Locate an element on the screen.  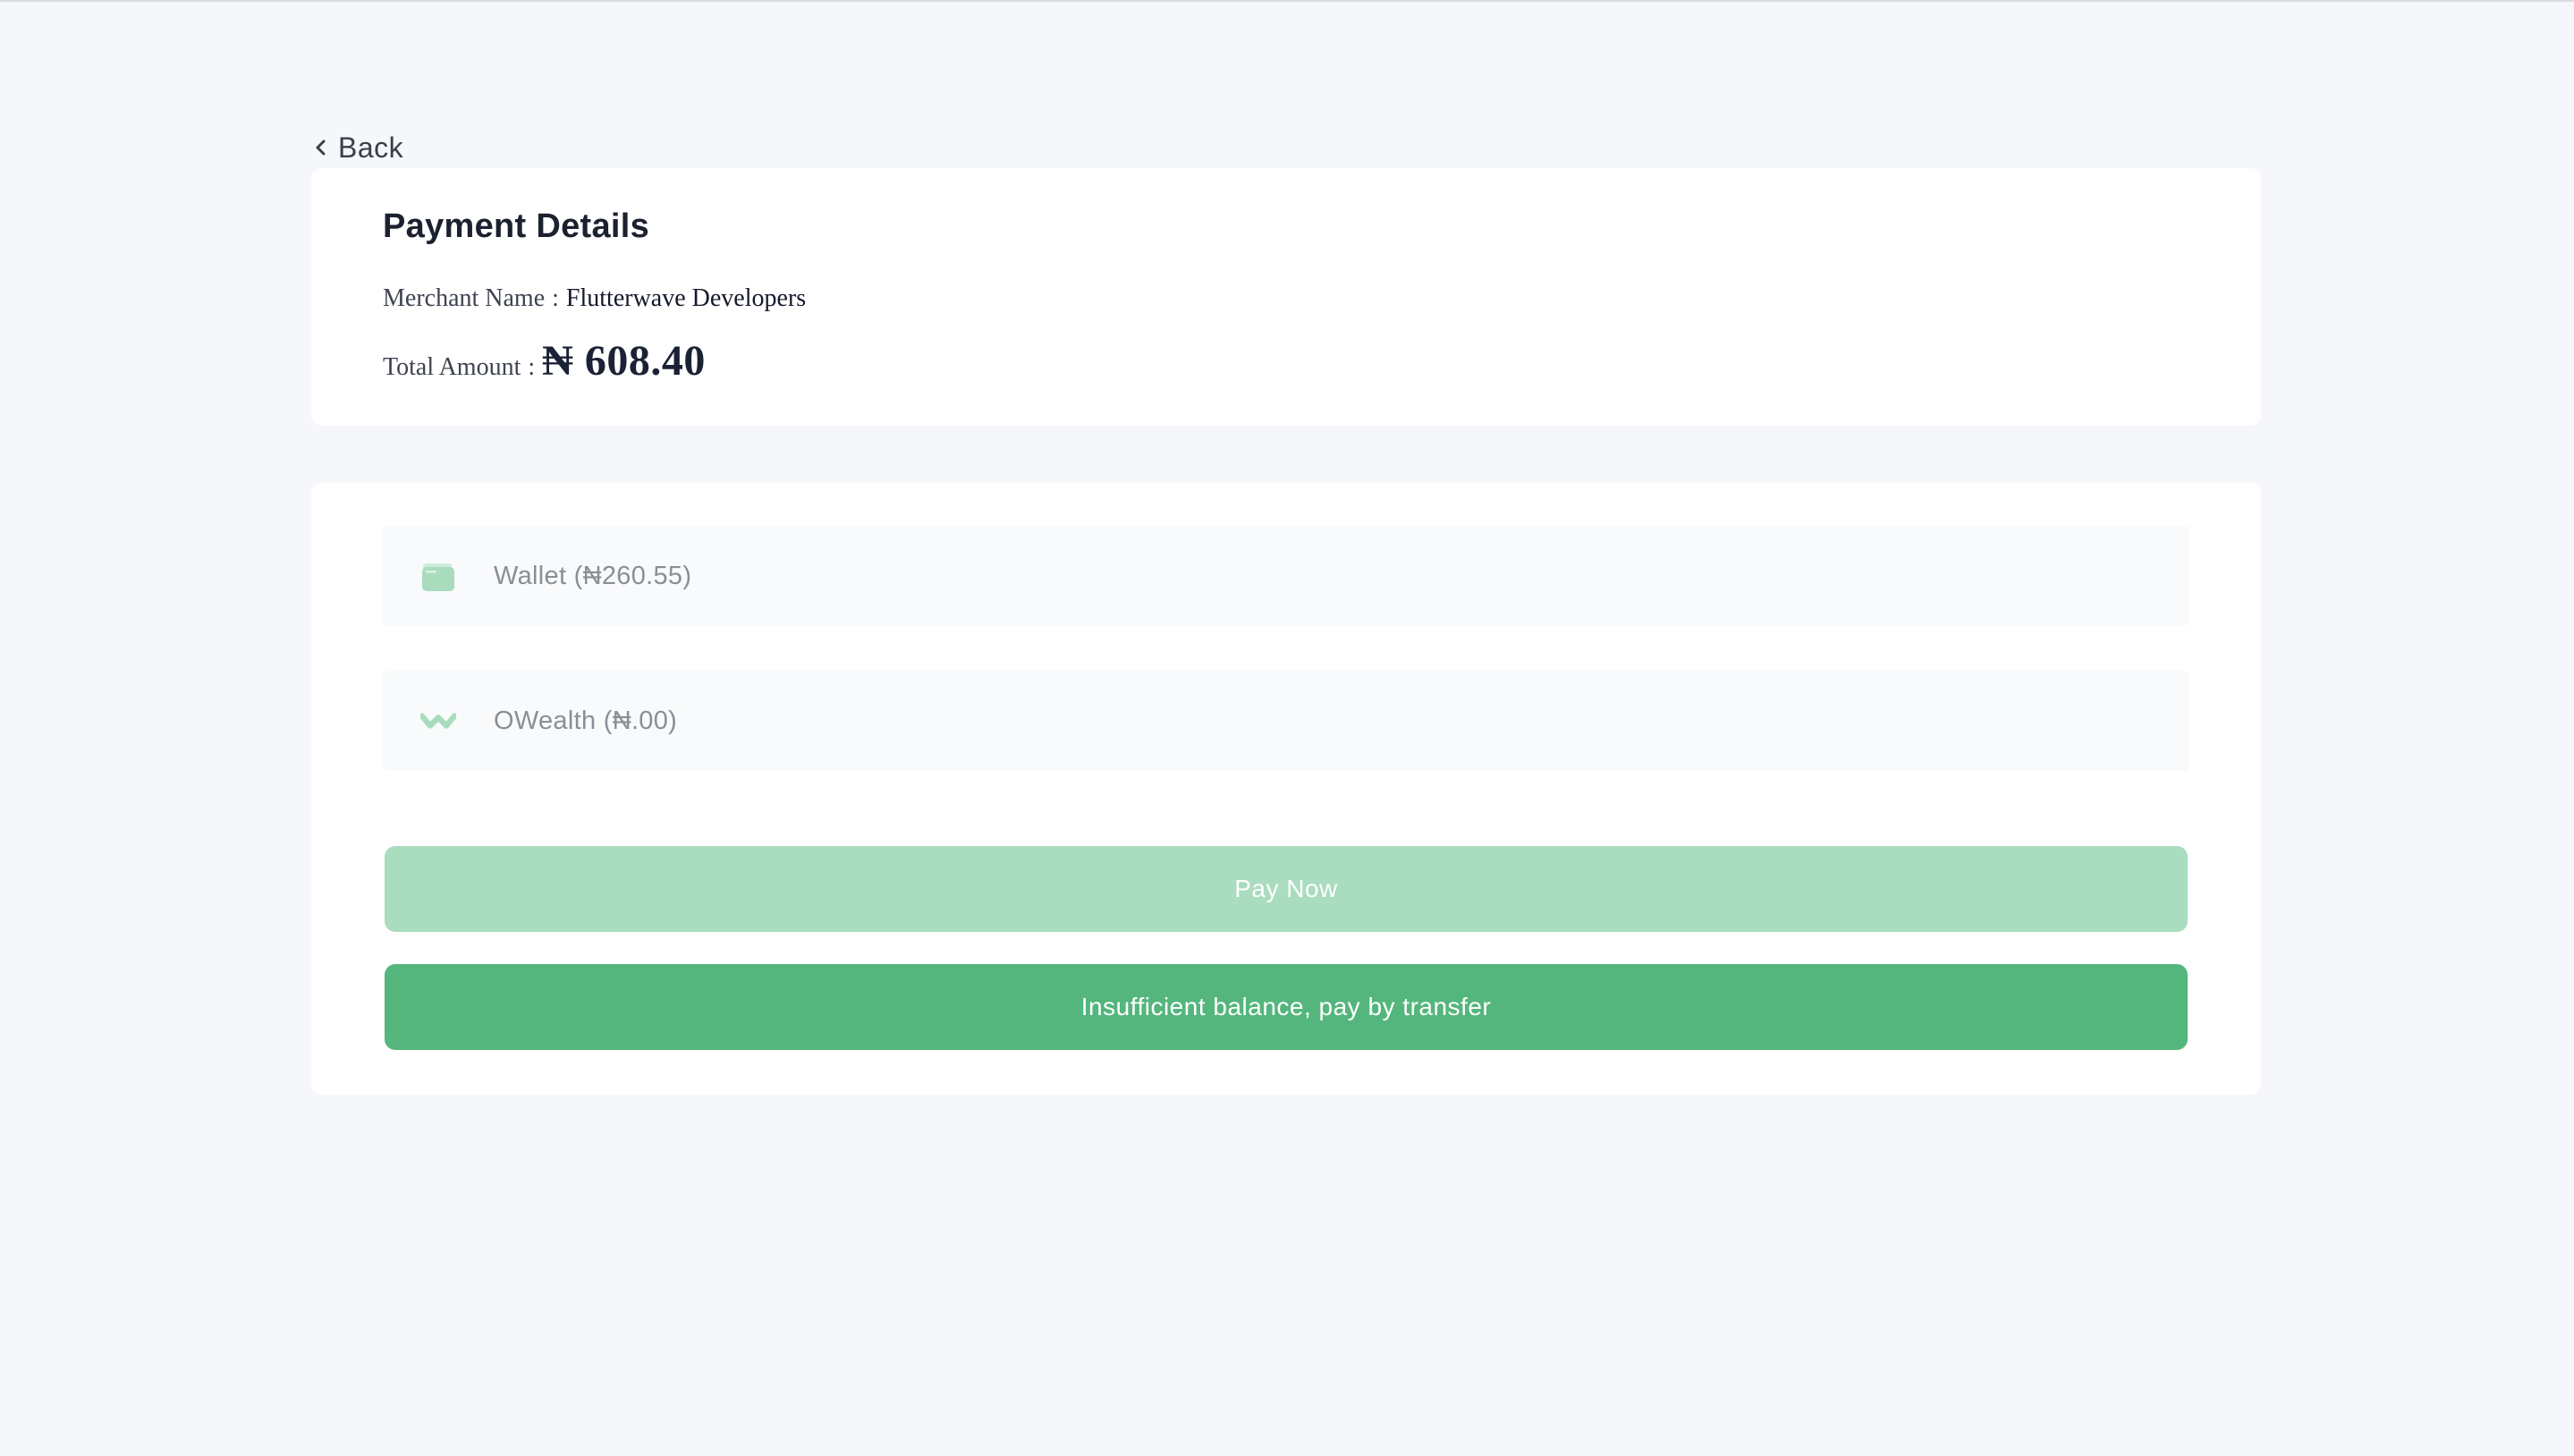
pay-by-transfer-button: Insufficient balance, pay by transfer is located at coordinates (1286, 1007).